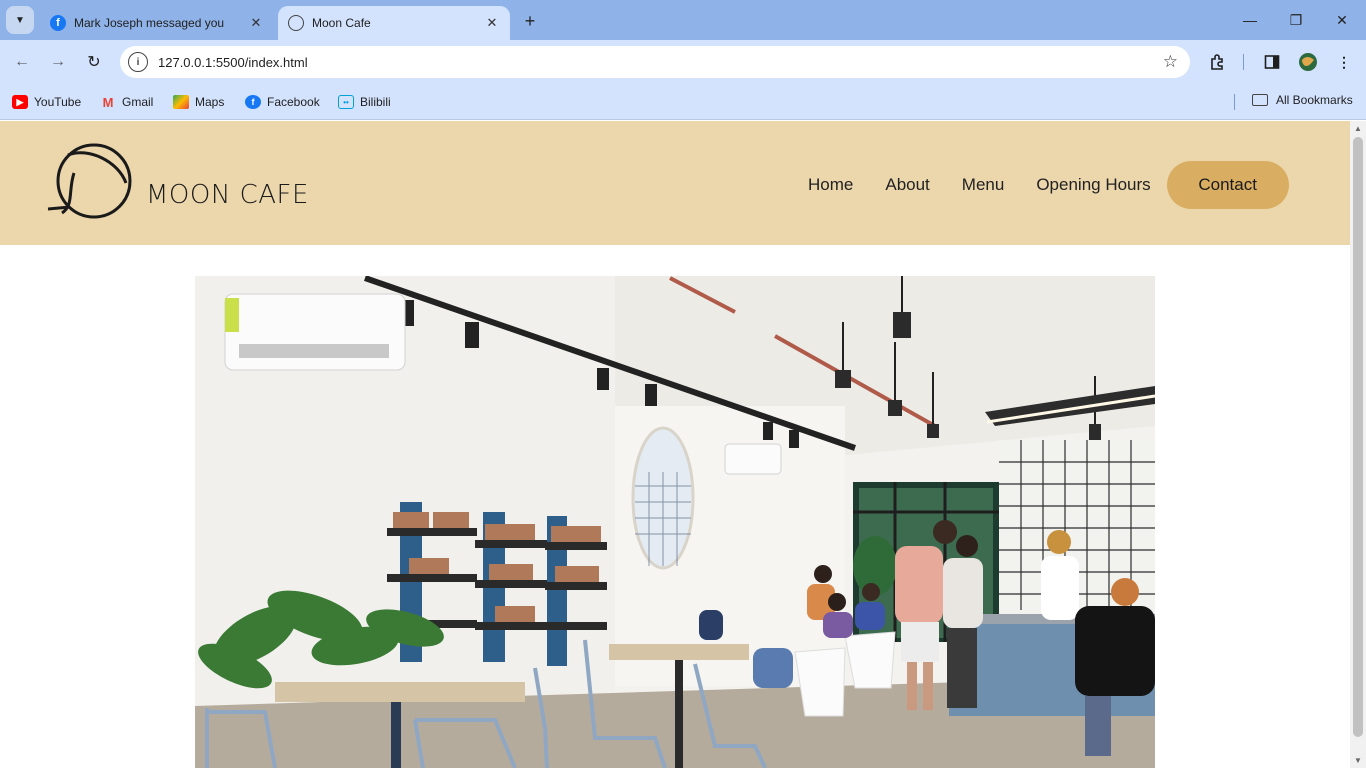  I want to click on site-logo: MOON CAFE, so click(179, 183).